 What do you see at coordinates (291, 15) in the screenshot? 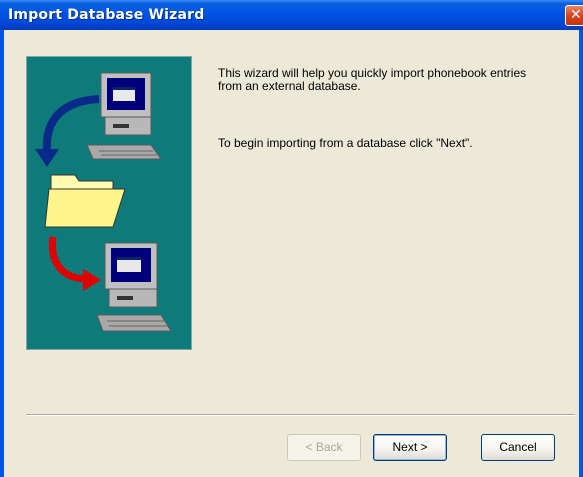
I see `title-bar: Import Database Wizard ✕` at bounding box center [291, 15].